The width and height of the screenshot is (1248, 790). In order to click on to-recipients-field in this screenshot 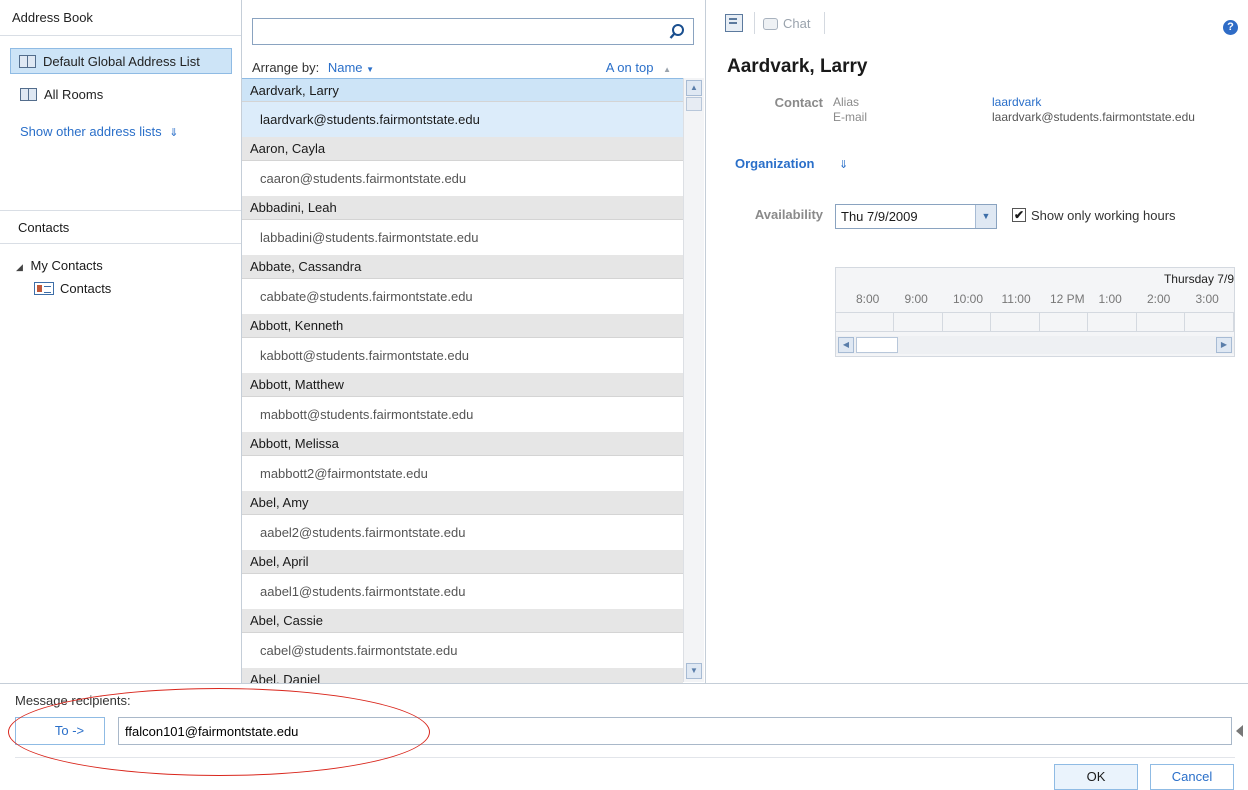, I will do `click(675, 731)`.